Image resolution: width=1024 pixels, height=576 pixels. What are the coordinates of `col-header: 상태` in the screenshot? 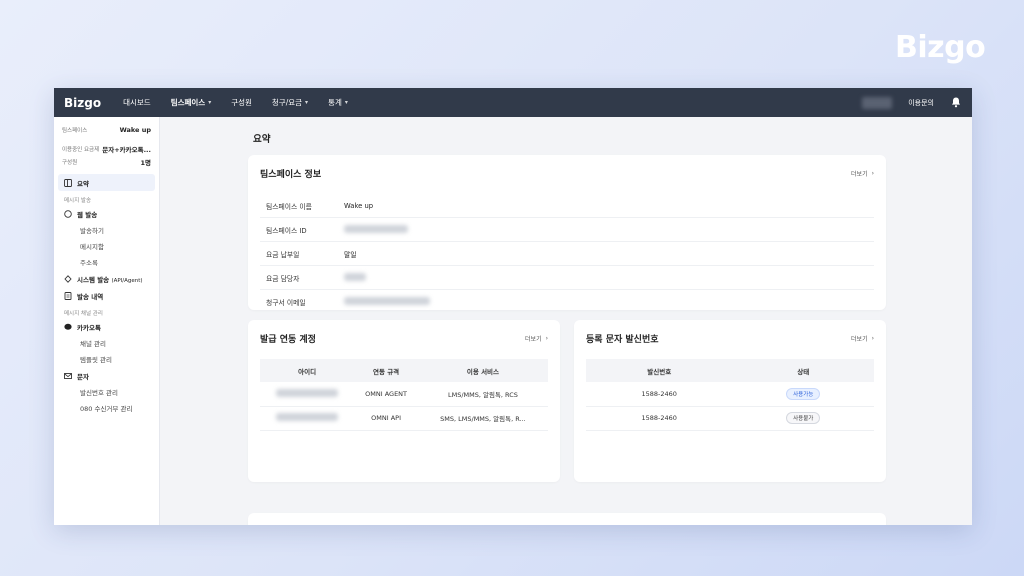 It's located at (803, 370).